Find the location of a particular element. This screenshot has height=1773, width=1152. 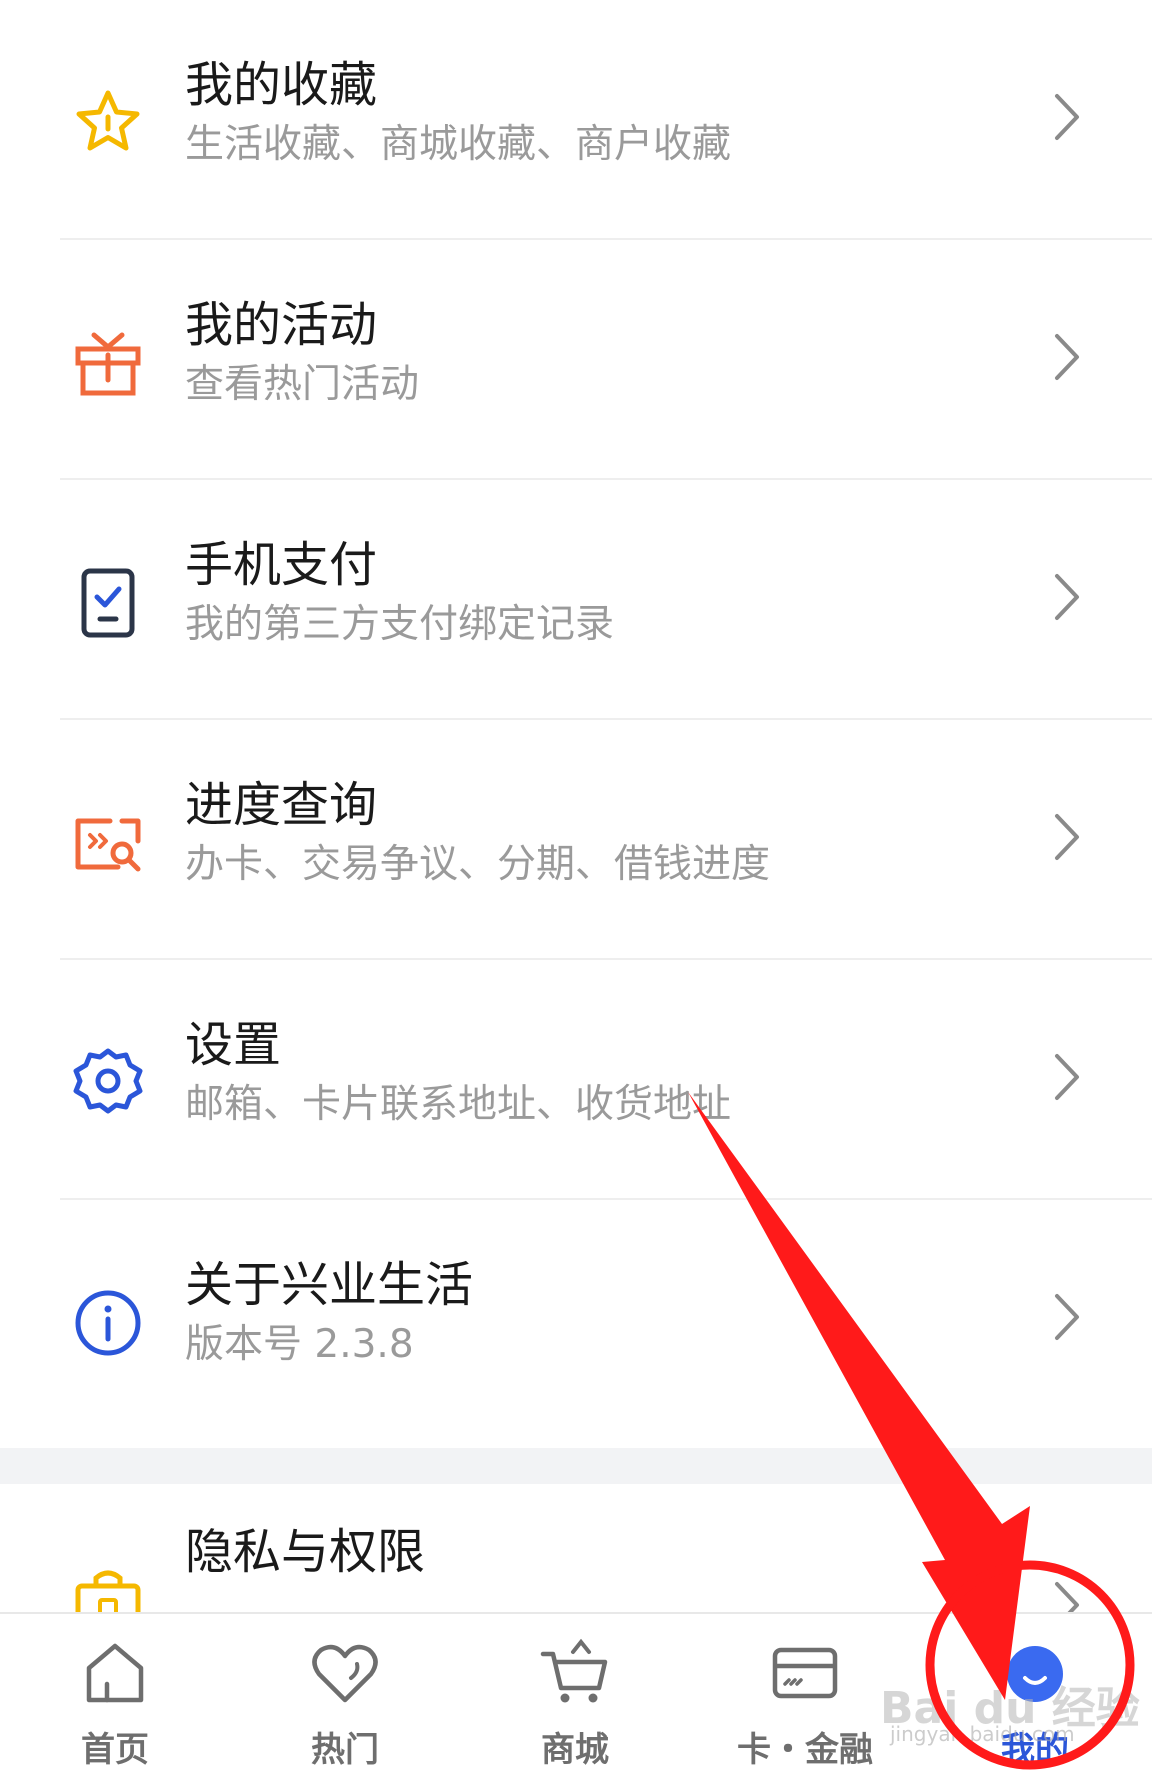

menu-item-title: 隐私与权限 is located at coordinates (305, 1552).